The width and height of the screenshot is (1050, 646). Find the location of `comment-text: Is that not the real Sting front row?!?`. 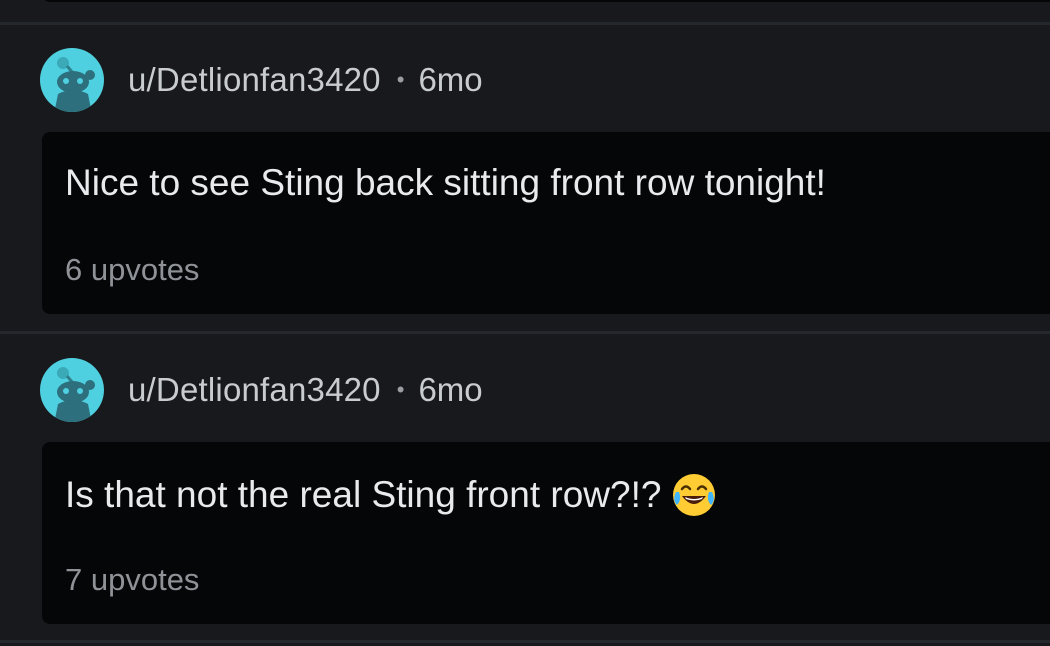

comment-text: Is that not the real Sting front row?!? is located at coordinates (391, 495).